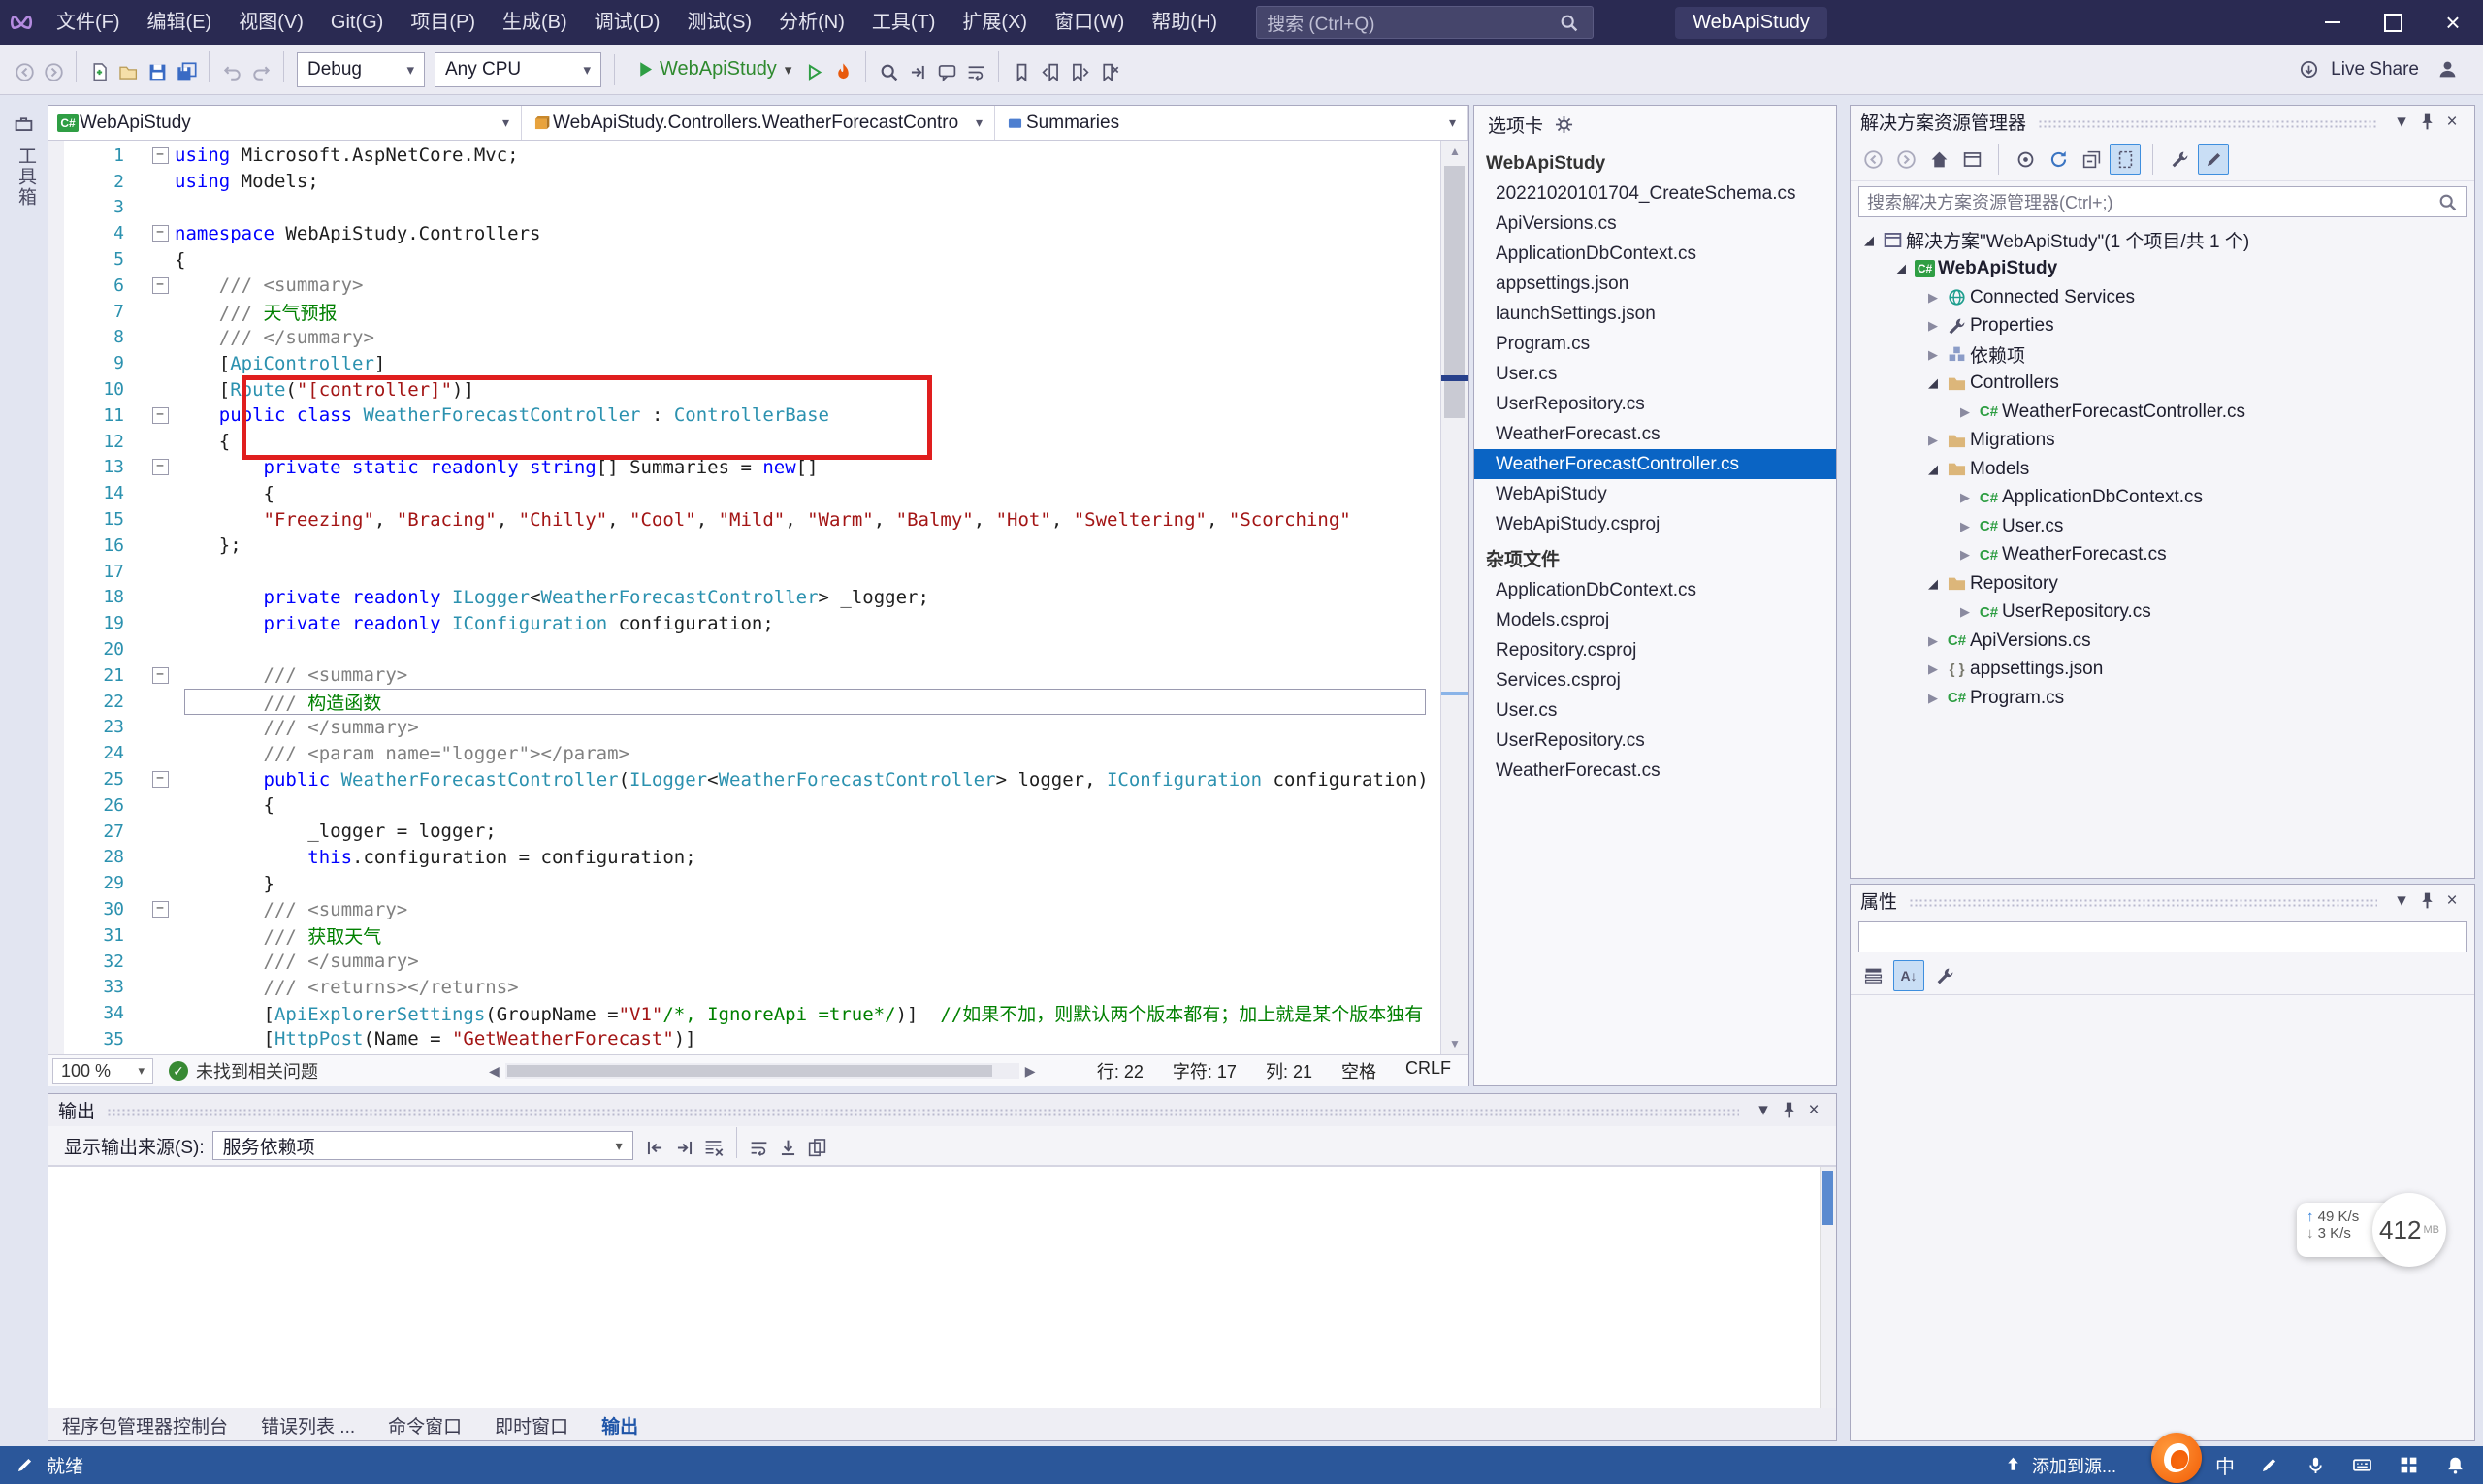 This screenshot has width=2483, height=1484. What do you see at coordinates (1455, 152) in the screenshot?
I see `scroll-up-icon: ▲` at bounding box center [1455, 152].